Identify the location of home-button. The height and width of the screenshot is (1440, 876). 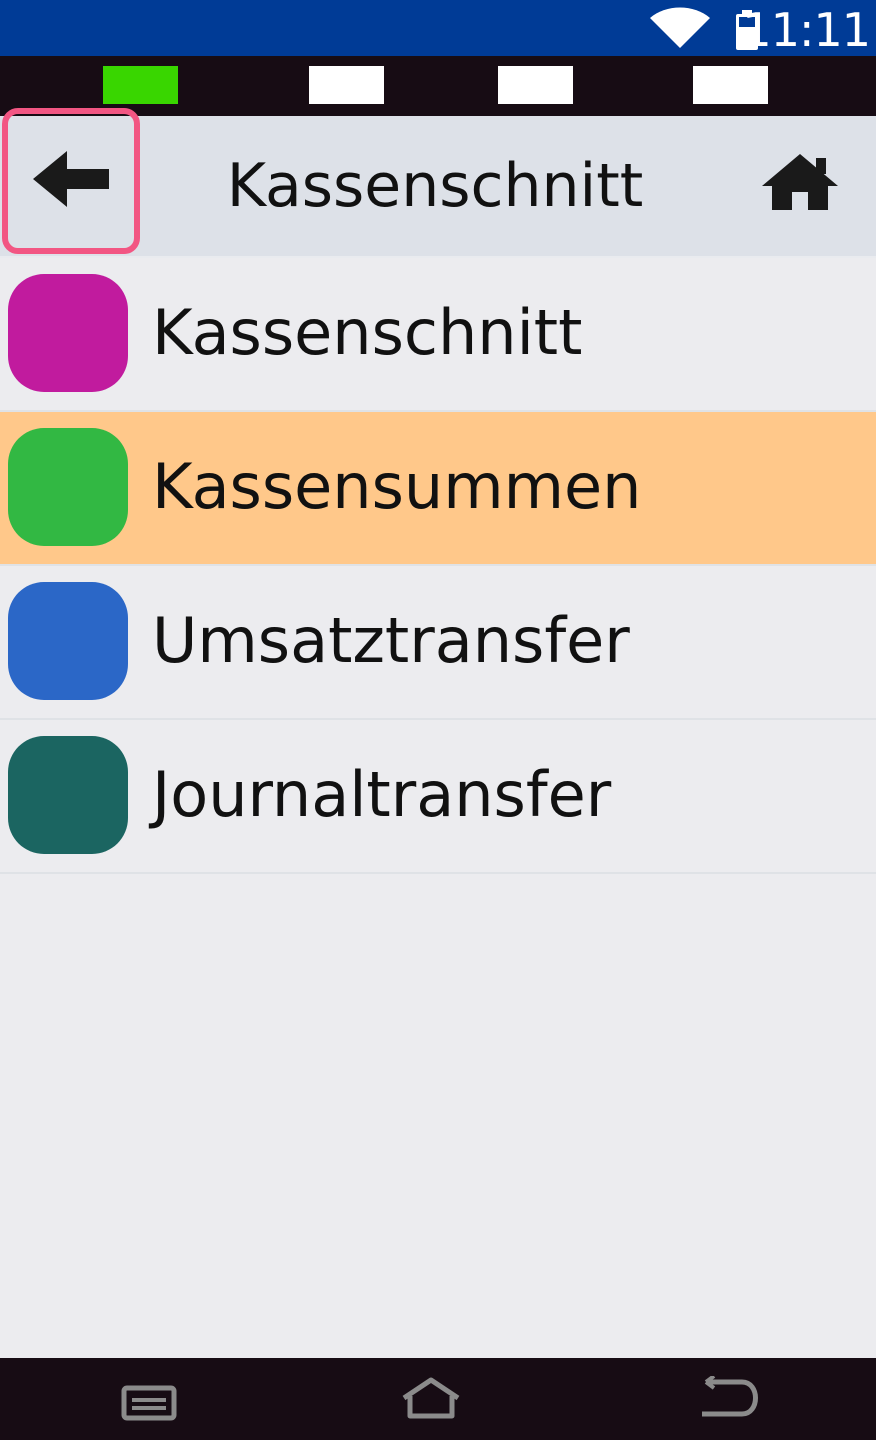
(803, 192).